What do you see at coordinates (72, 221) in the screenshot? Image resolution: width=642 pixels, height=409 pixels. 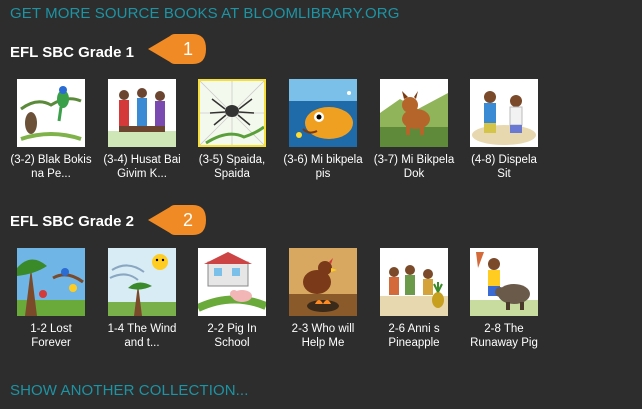 I see `collection-title-grade-2: EFL SBC Grade 2` at bounding box center [72, 221].